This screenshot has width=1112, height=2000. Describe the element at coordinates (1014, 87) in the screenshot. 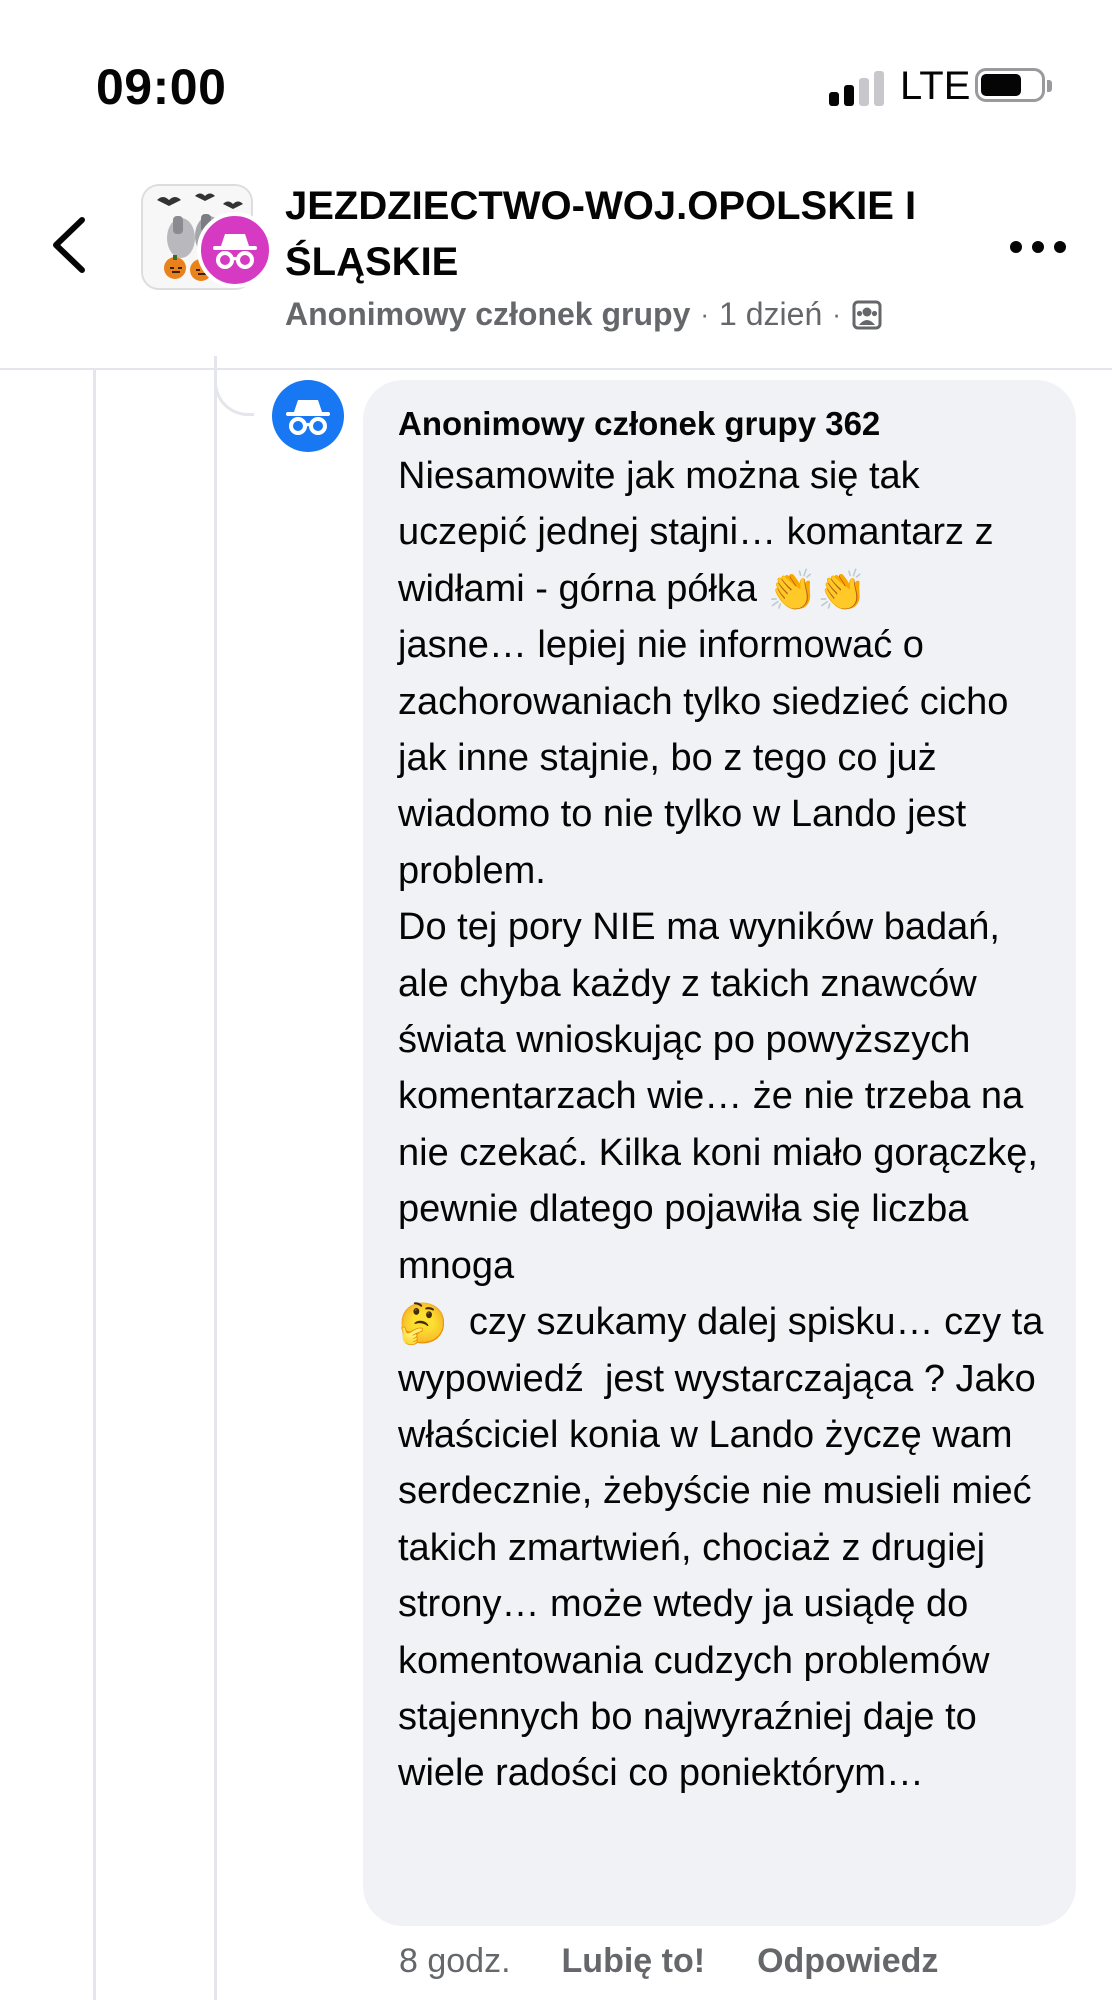

I see `battery-icon` at that location.